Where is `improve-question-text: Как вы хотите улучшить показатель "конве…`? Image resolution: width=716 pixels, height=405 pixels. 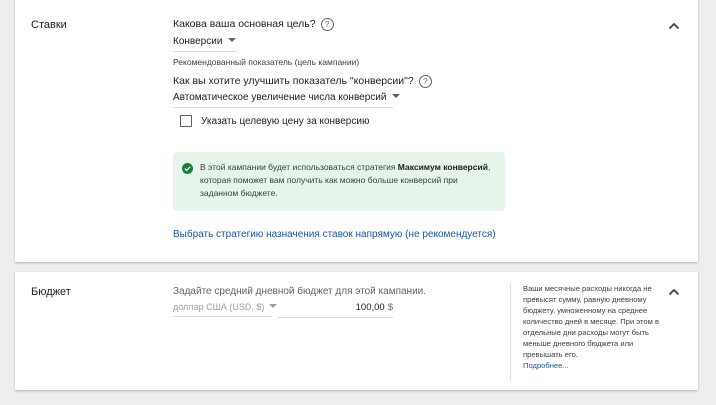 improve-question-text: Как вы хотите улучшить показатель "конве… is located at coordinates (293, 81).